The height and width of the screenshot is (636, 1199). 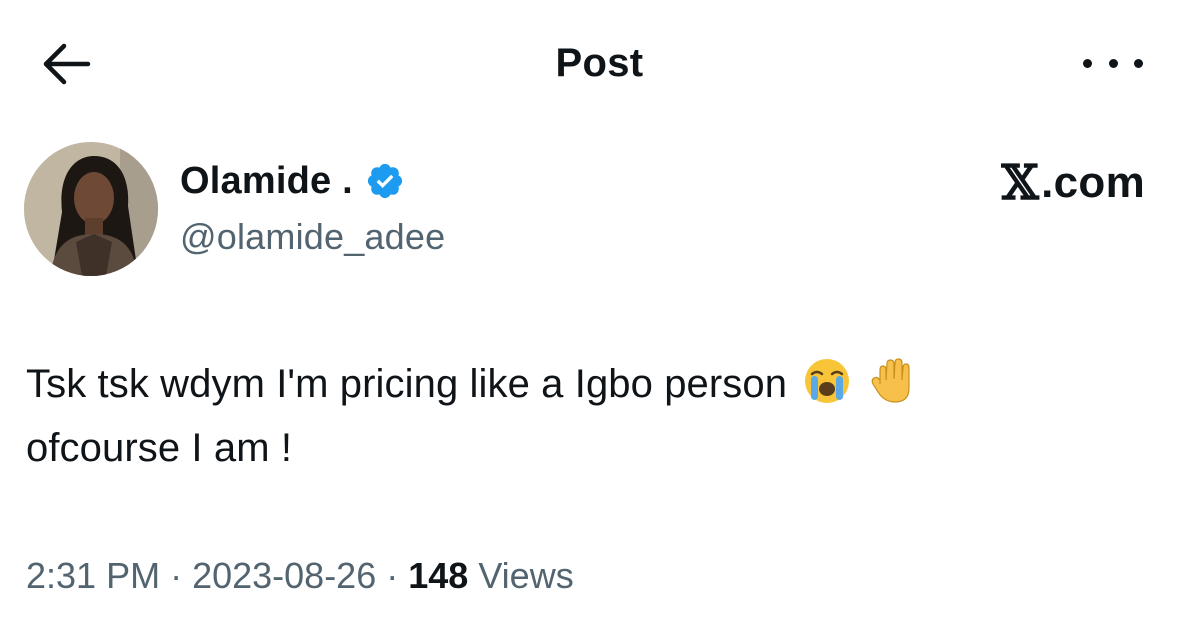 What do you see at coordinates (890, 380) in the screenshot?
I see `raised-hand-icon` at bounding box center [890, 380].